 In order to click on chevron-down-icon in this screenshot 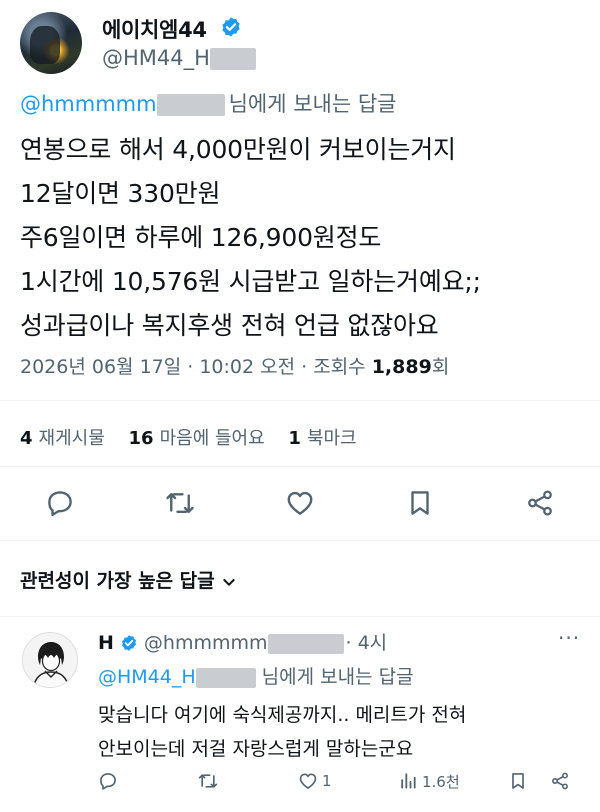, I will do `click(228, 582)`.